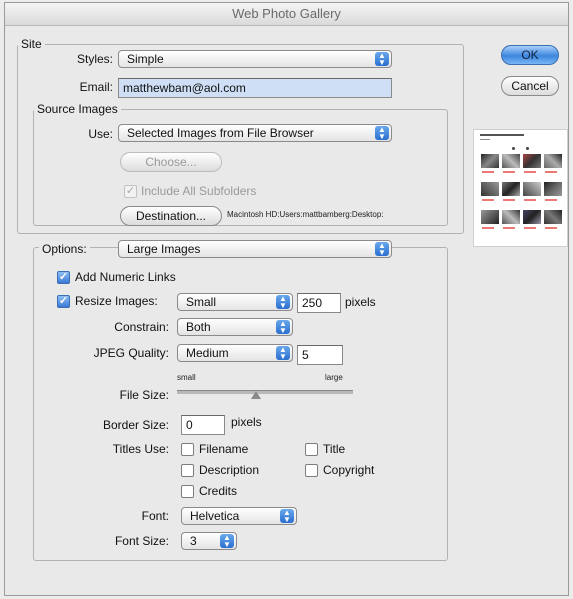 Image resolution: width=573 pixels, height=599 pixels. What do you see at coordinates (255, 249) in the screenshot?
I see `options-select: Large Images ▲ ▼` at bounding box center [255, 249].